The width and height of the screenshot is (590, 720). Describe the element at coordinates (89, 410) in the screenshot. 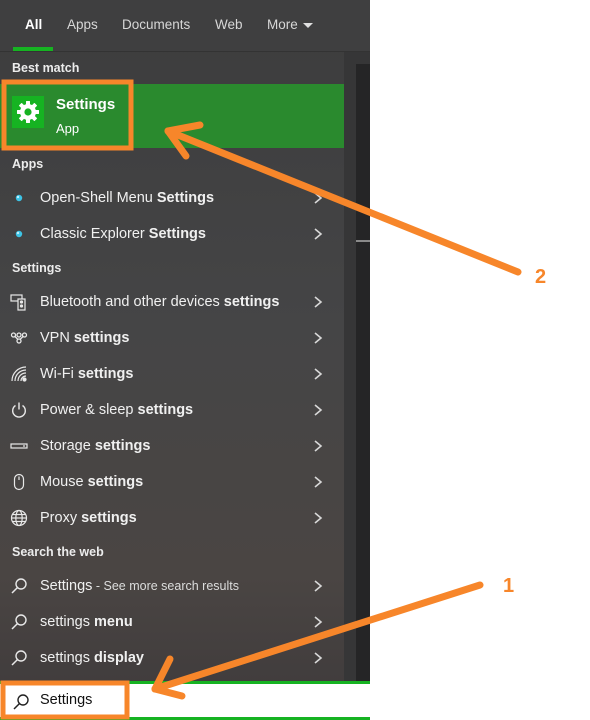

I see `label-text: Power & sleep` at that location.